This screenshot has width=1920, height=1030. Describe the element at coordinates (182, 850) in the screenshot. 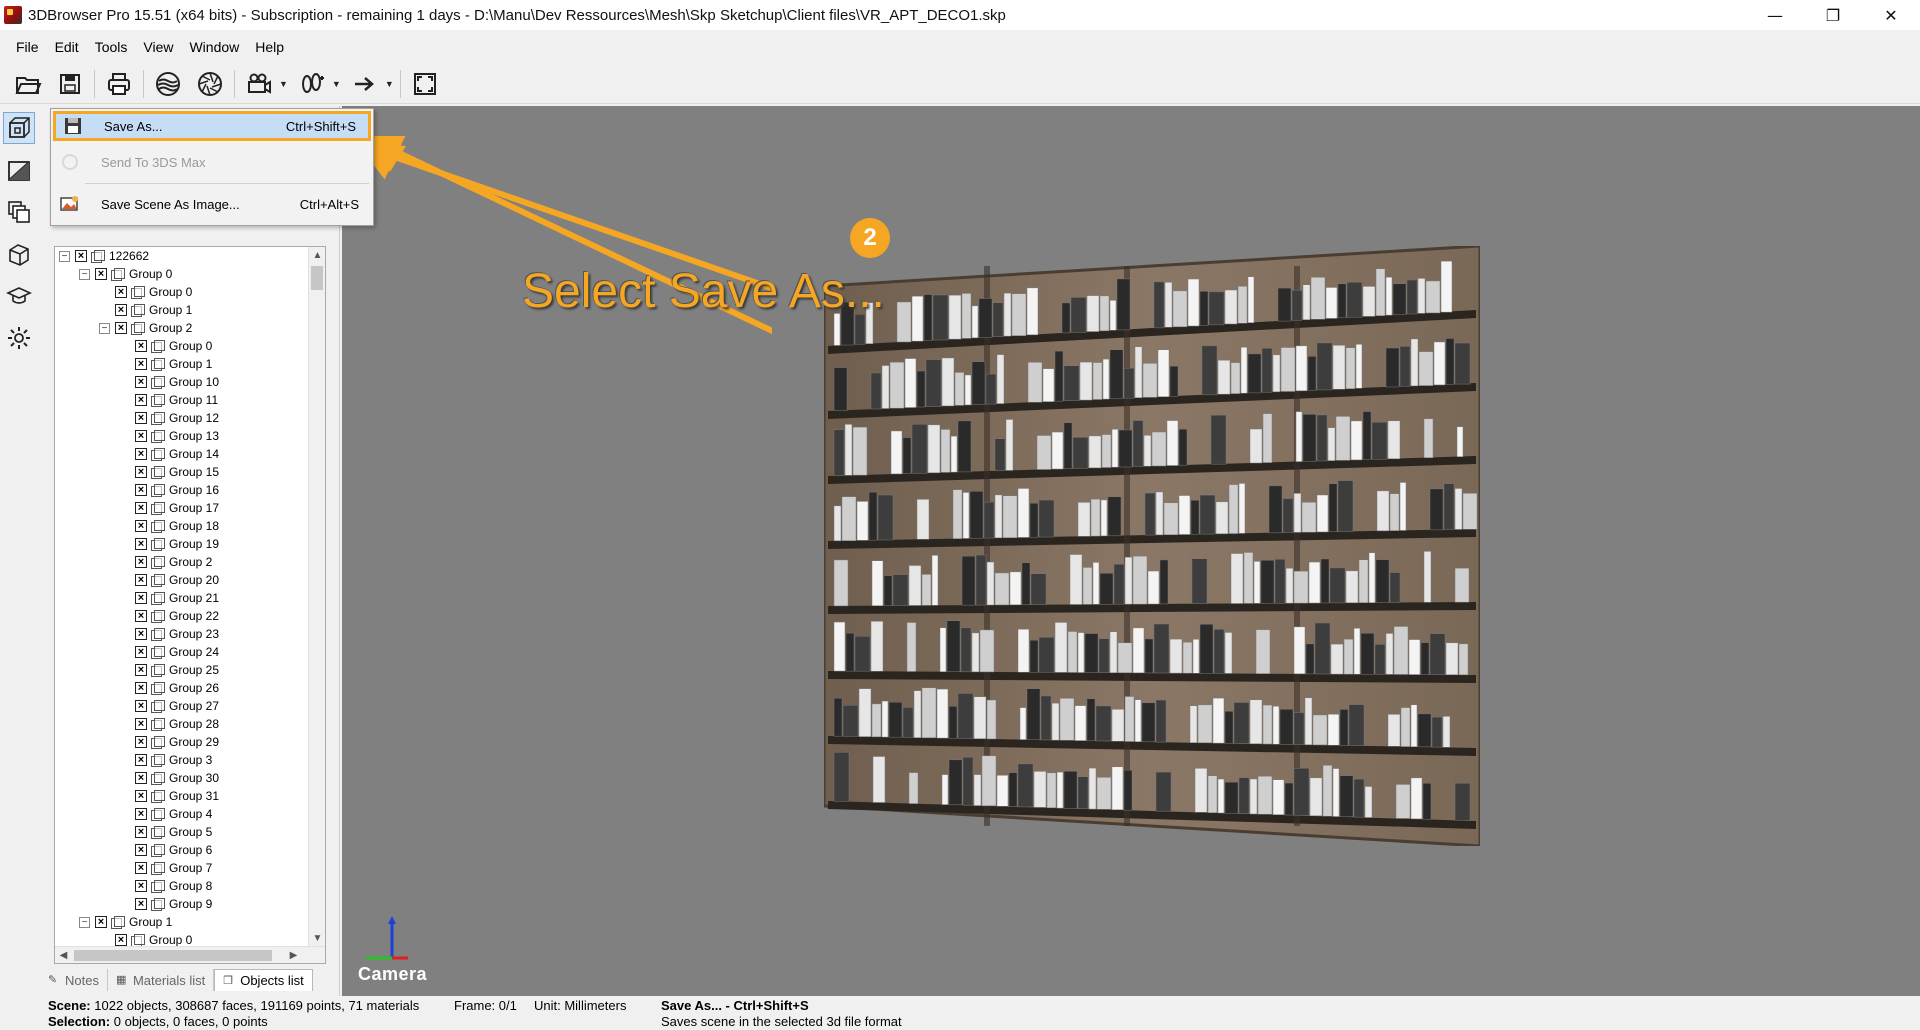

I see `tree-row: × Group 6` at that location.